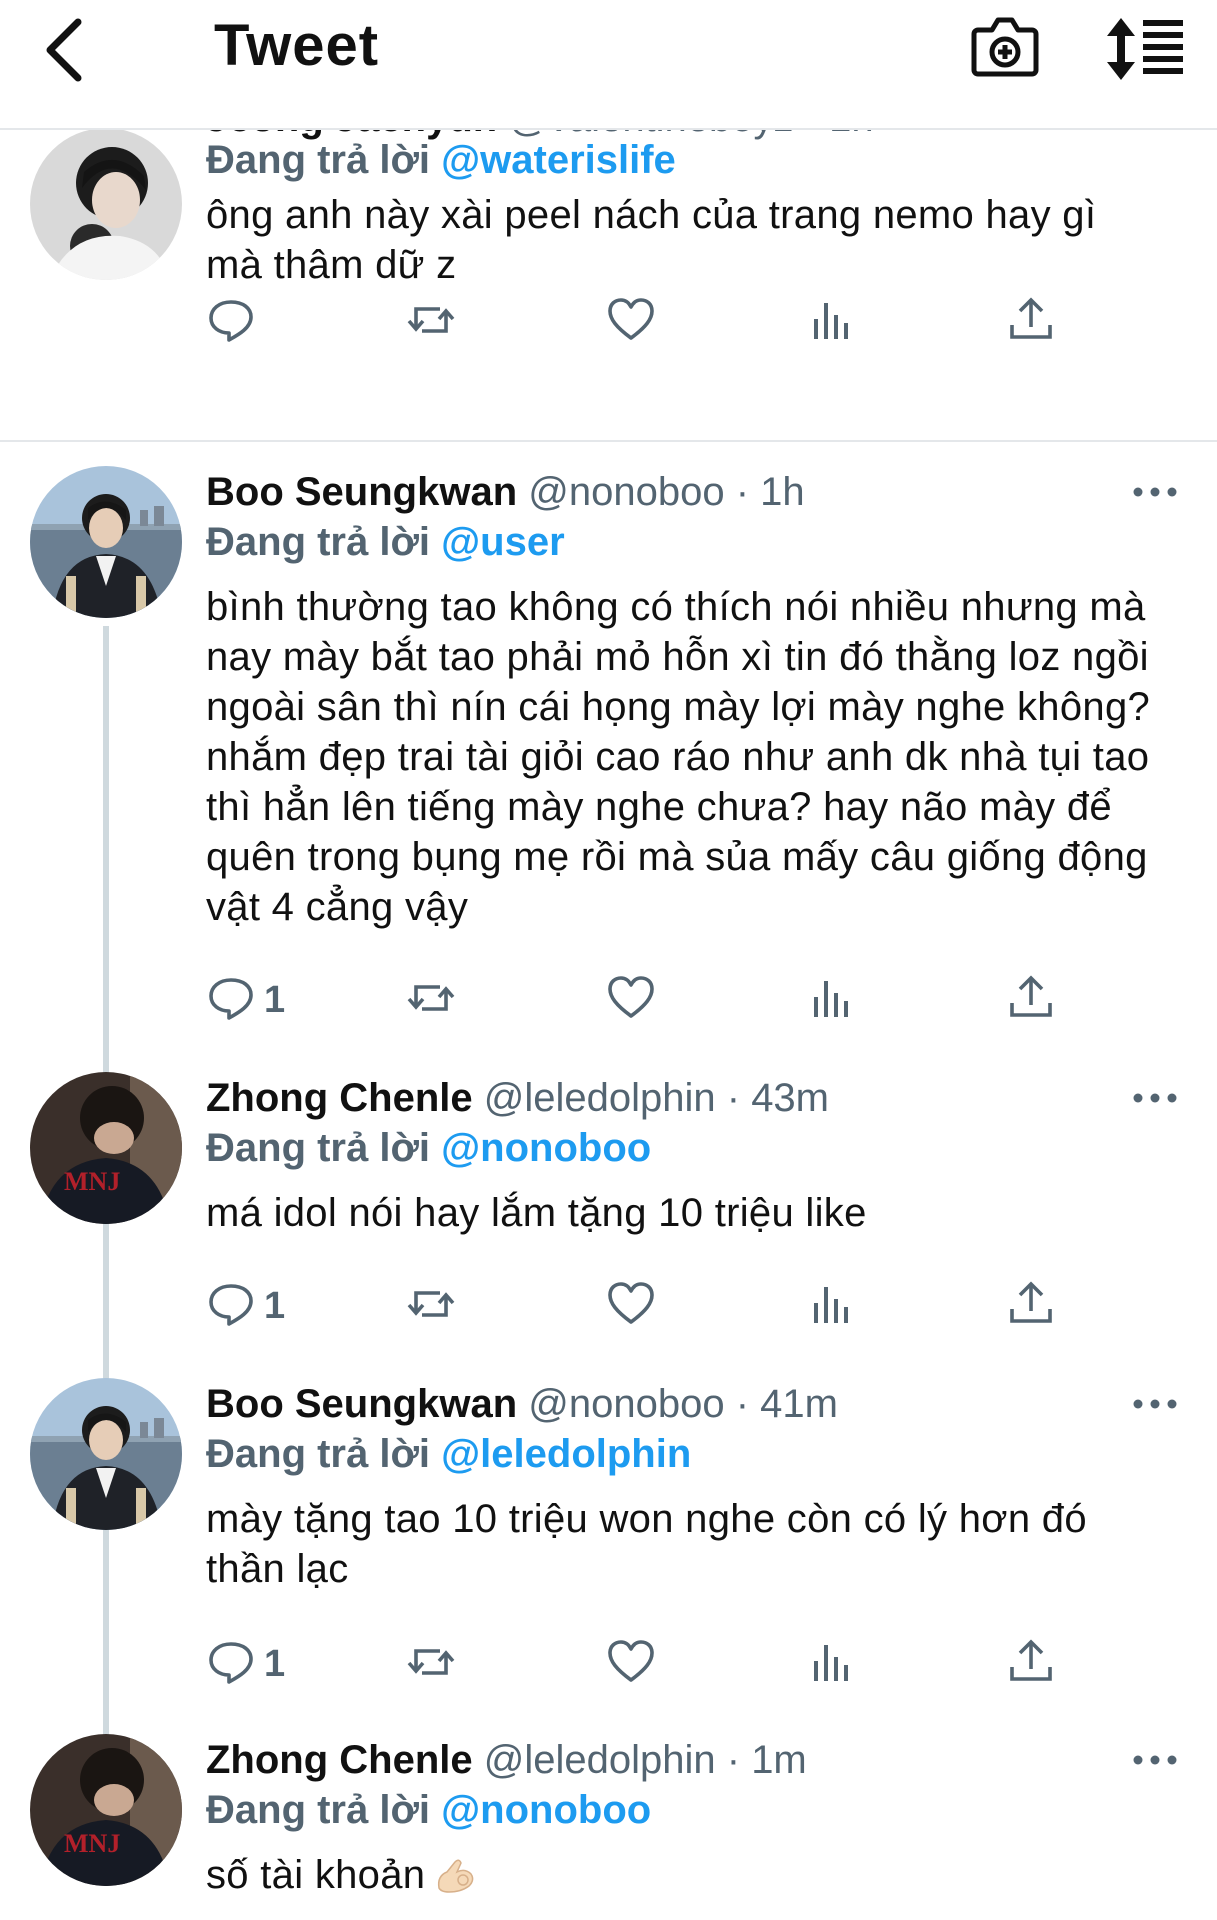 The height and width of the screenshot is (1920, 1217). I want to click on tweet-actions, so click(656, 322).